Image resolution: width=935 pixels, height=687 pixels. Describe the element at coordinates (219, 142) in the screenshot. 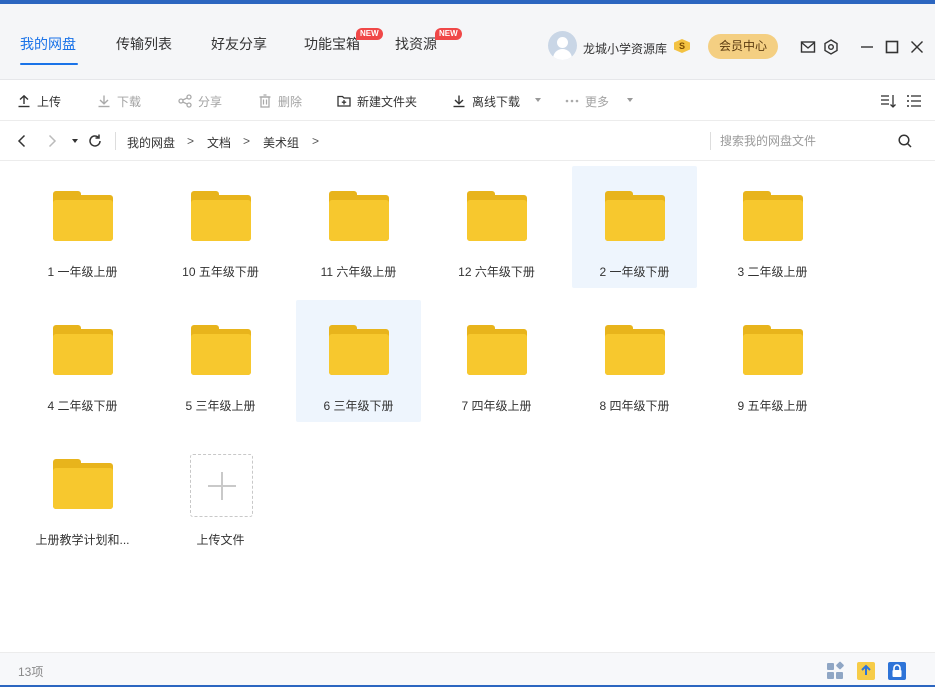

I see `breadcrumb-documents: 文档` at that location.